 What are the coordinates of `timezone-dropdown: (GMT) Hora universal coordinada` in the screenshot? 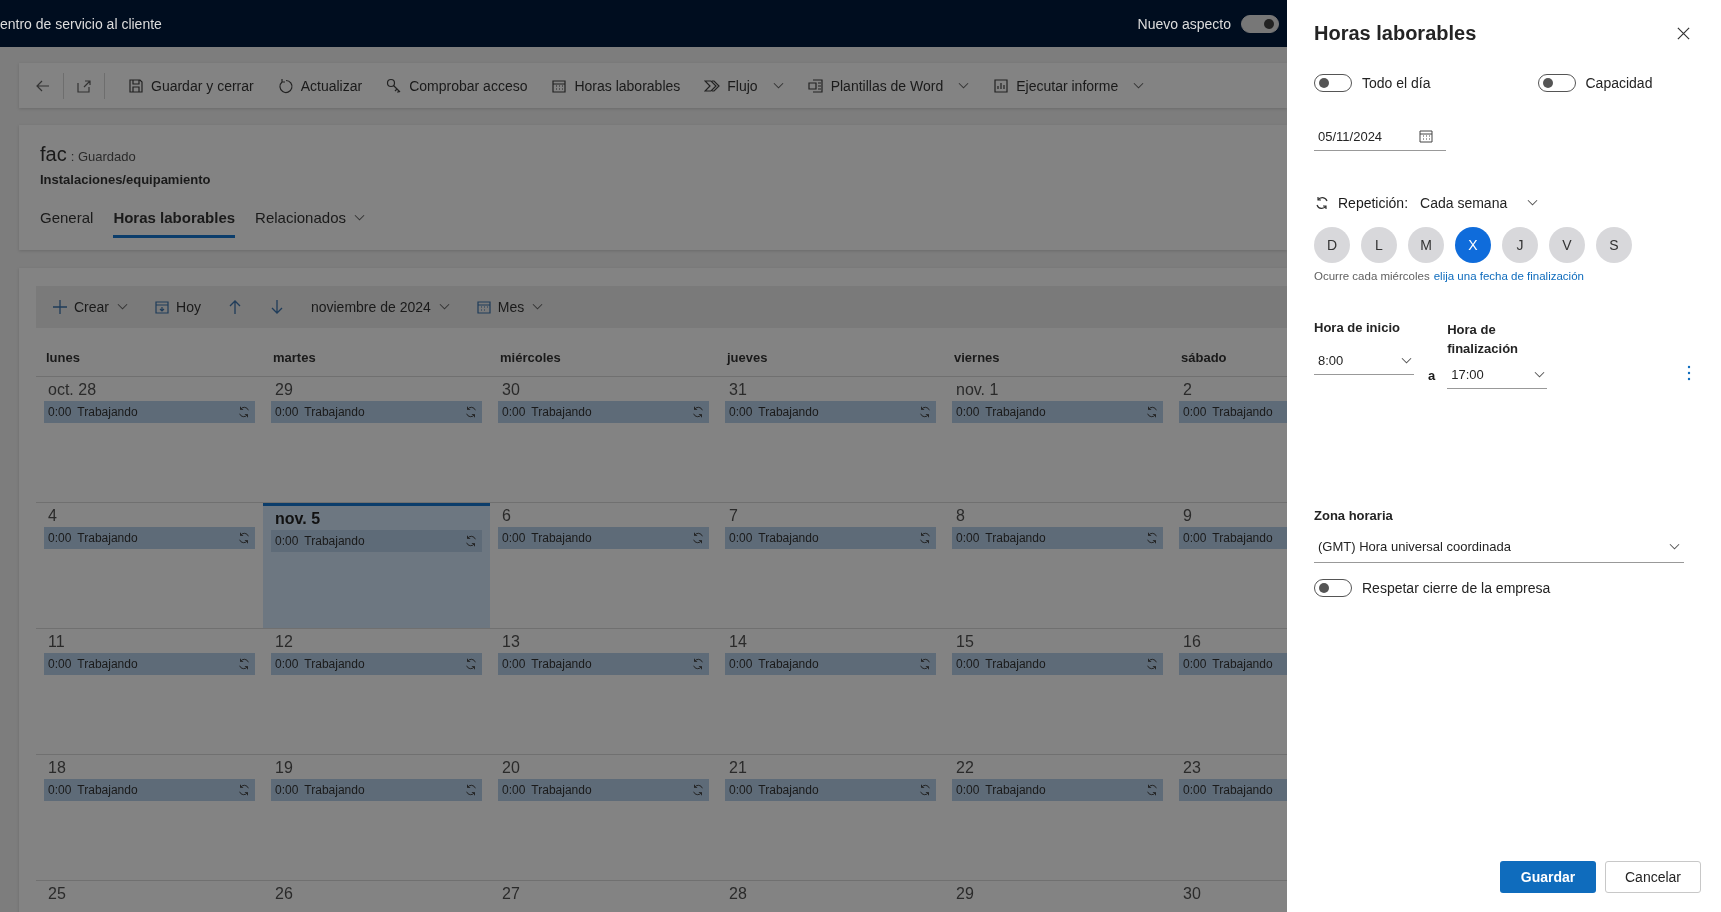 It's located at (1499, 549).